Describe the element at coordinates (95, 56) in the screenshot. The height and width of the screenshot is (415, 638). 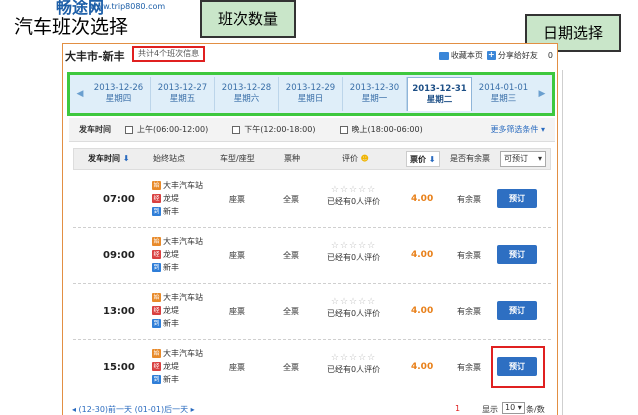
I see `route-title: 大丰市-新丰` at that location.